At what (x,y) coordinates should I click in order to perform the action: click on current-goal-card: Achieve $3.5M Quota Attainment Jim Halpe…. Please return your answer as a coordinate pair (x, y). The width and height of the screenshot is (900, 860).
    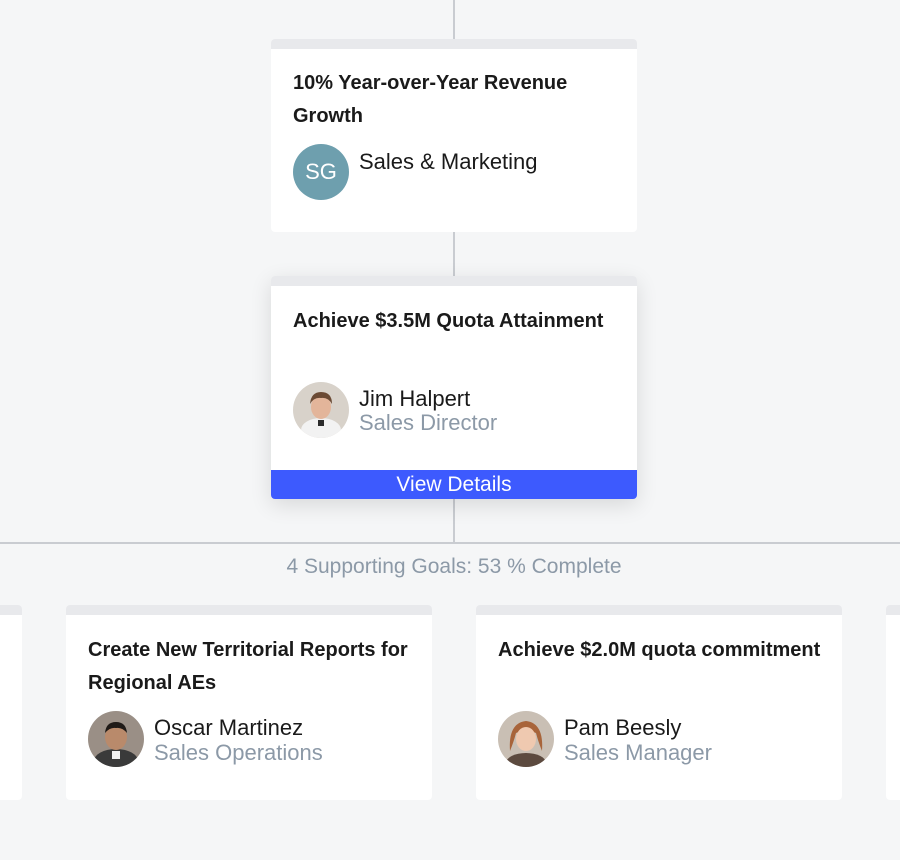
    Looking at the image, I should click on (454, 387).